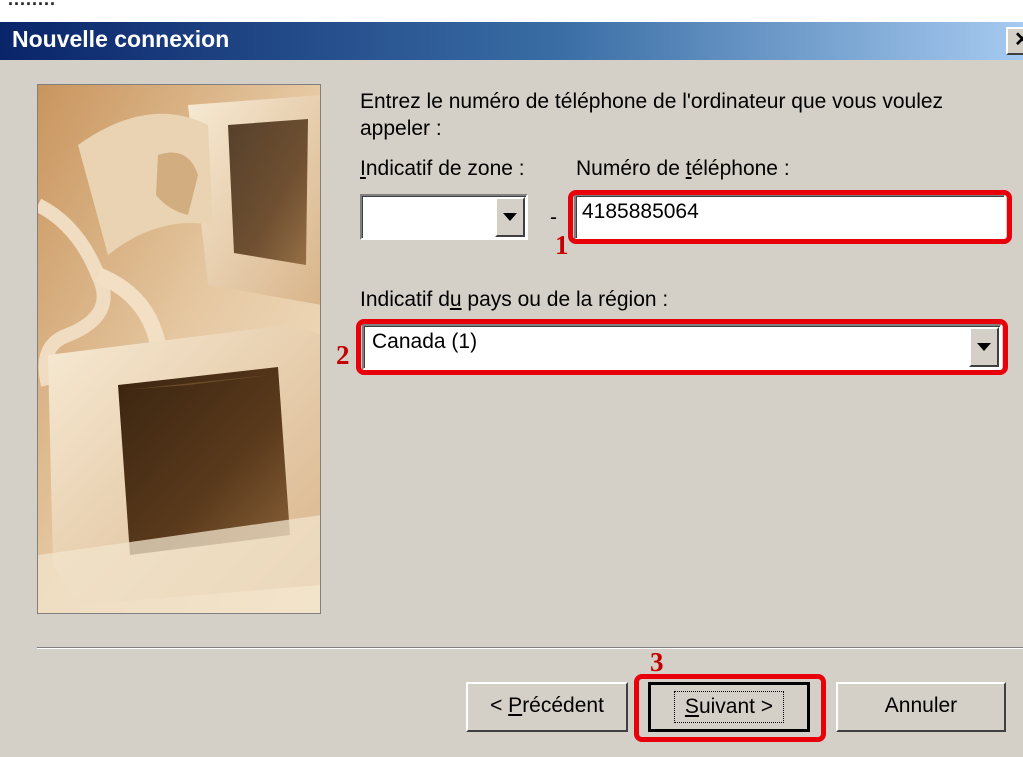  Describe the element at coordinates (530, 648) in the screenshot. I see `footer-separator` at that location.